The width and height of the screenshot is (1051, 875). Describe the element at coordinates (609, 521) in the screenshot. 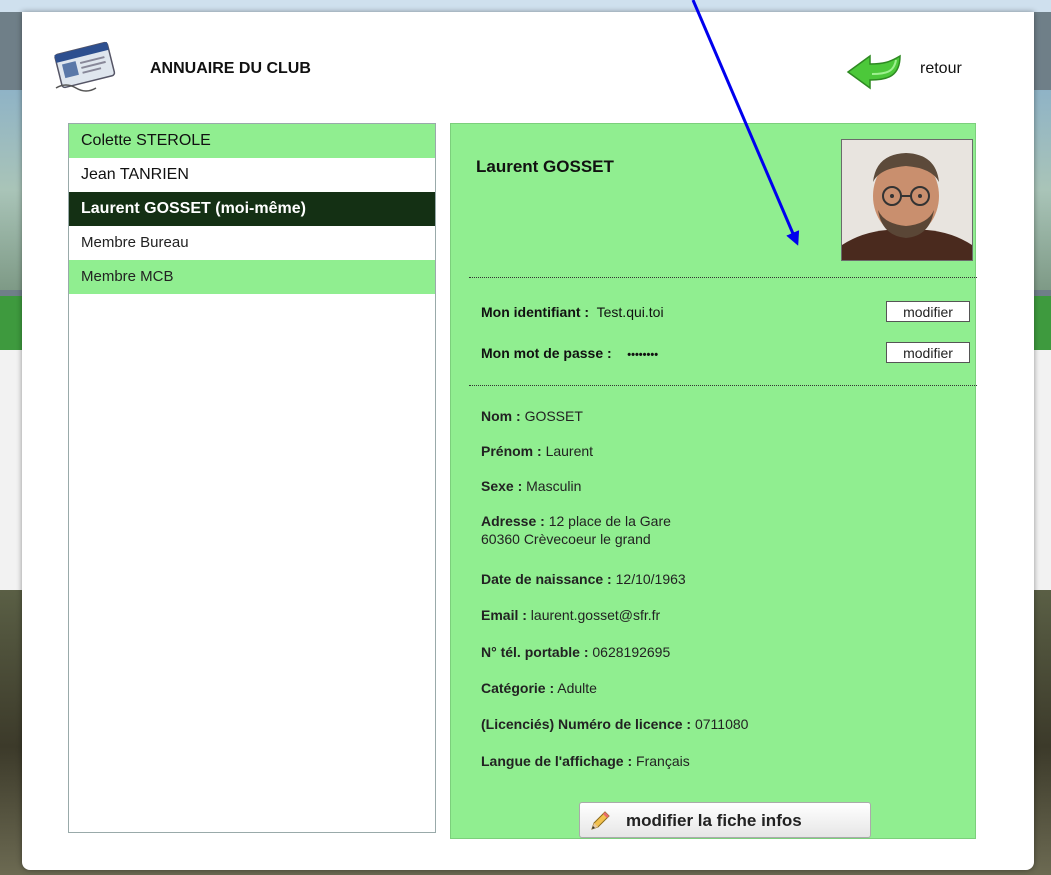

I see `field-value: 12 place de la Gare` at that location.